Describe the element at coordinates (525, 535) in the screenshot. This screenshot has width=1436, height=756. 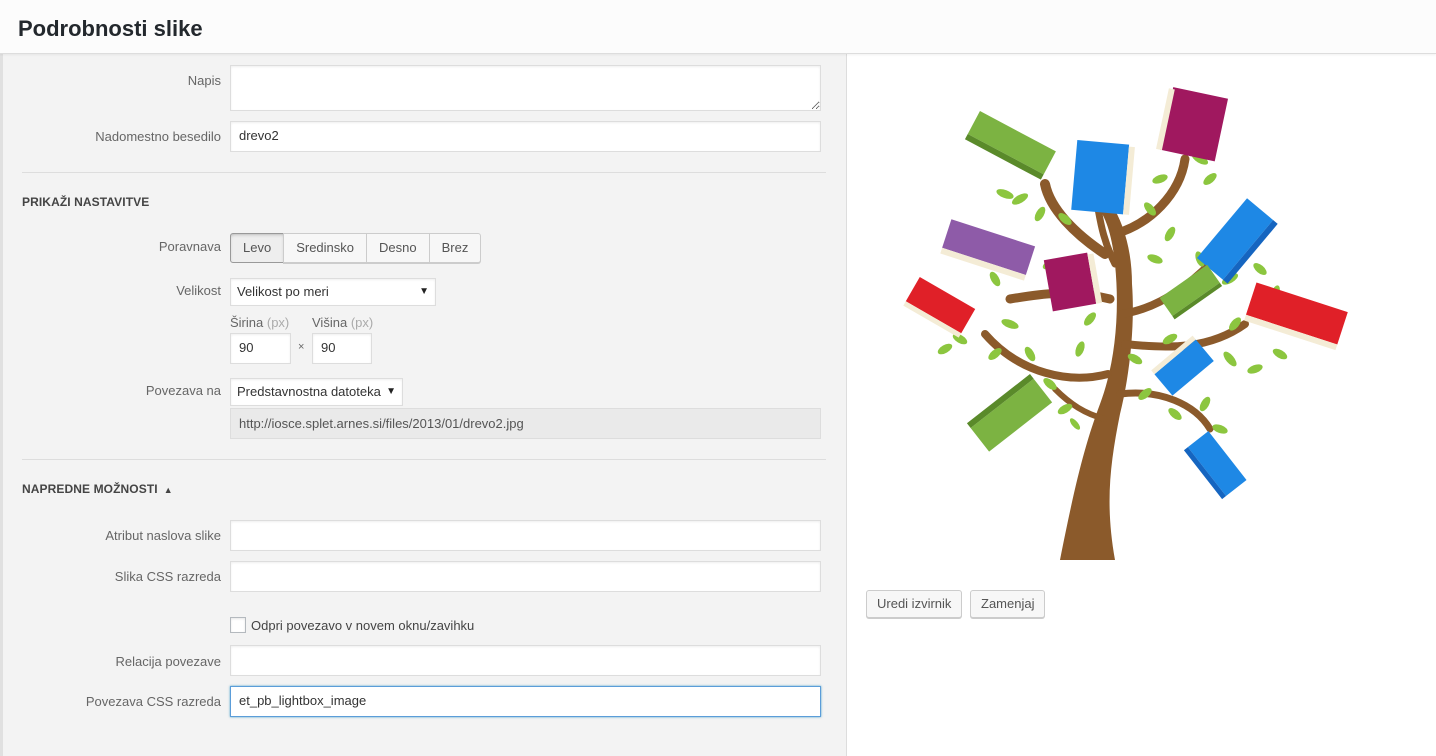
I see `title-attr-input` at that location.